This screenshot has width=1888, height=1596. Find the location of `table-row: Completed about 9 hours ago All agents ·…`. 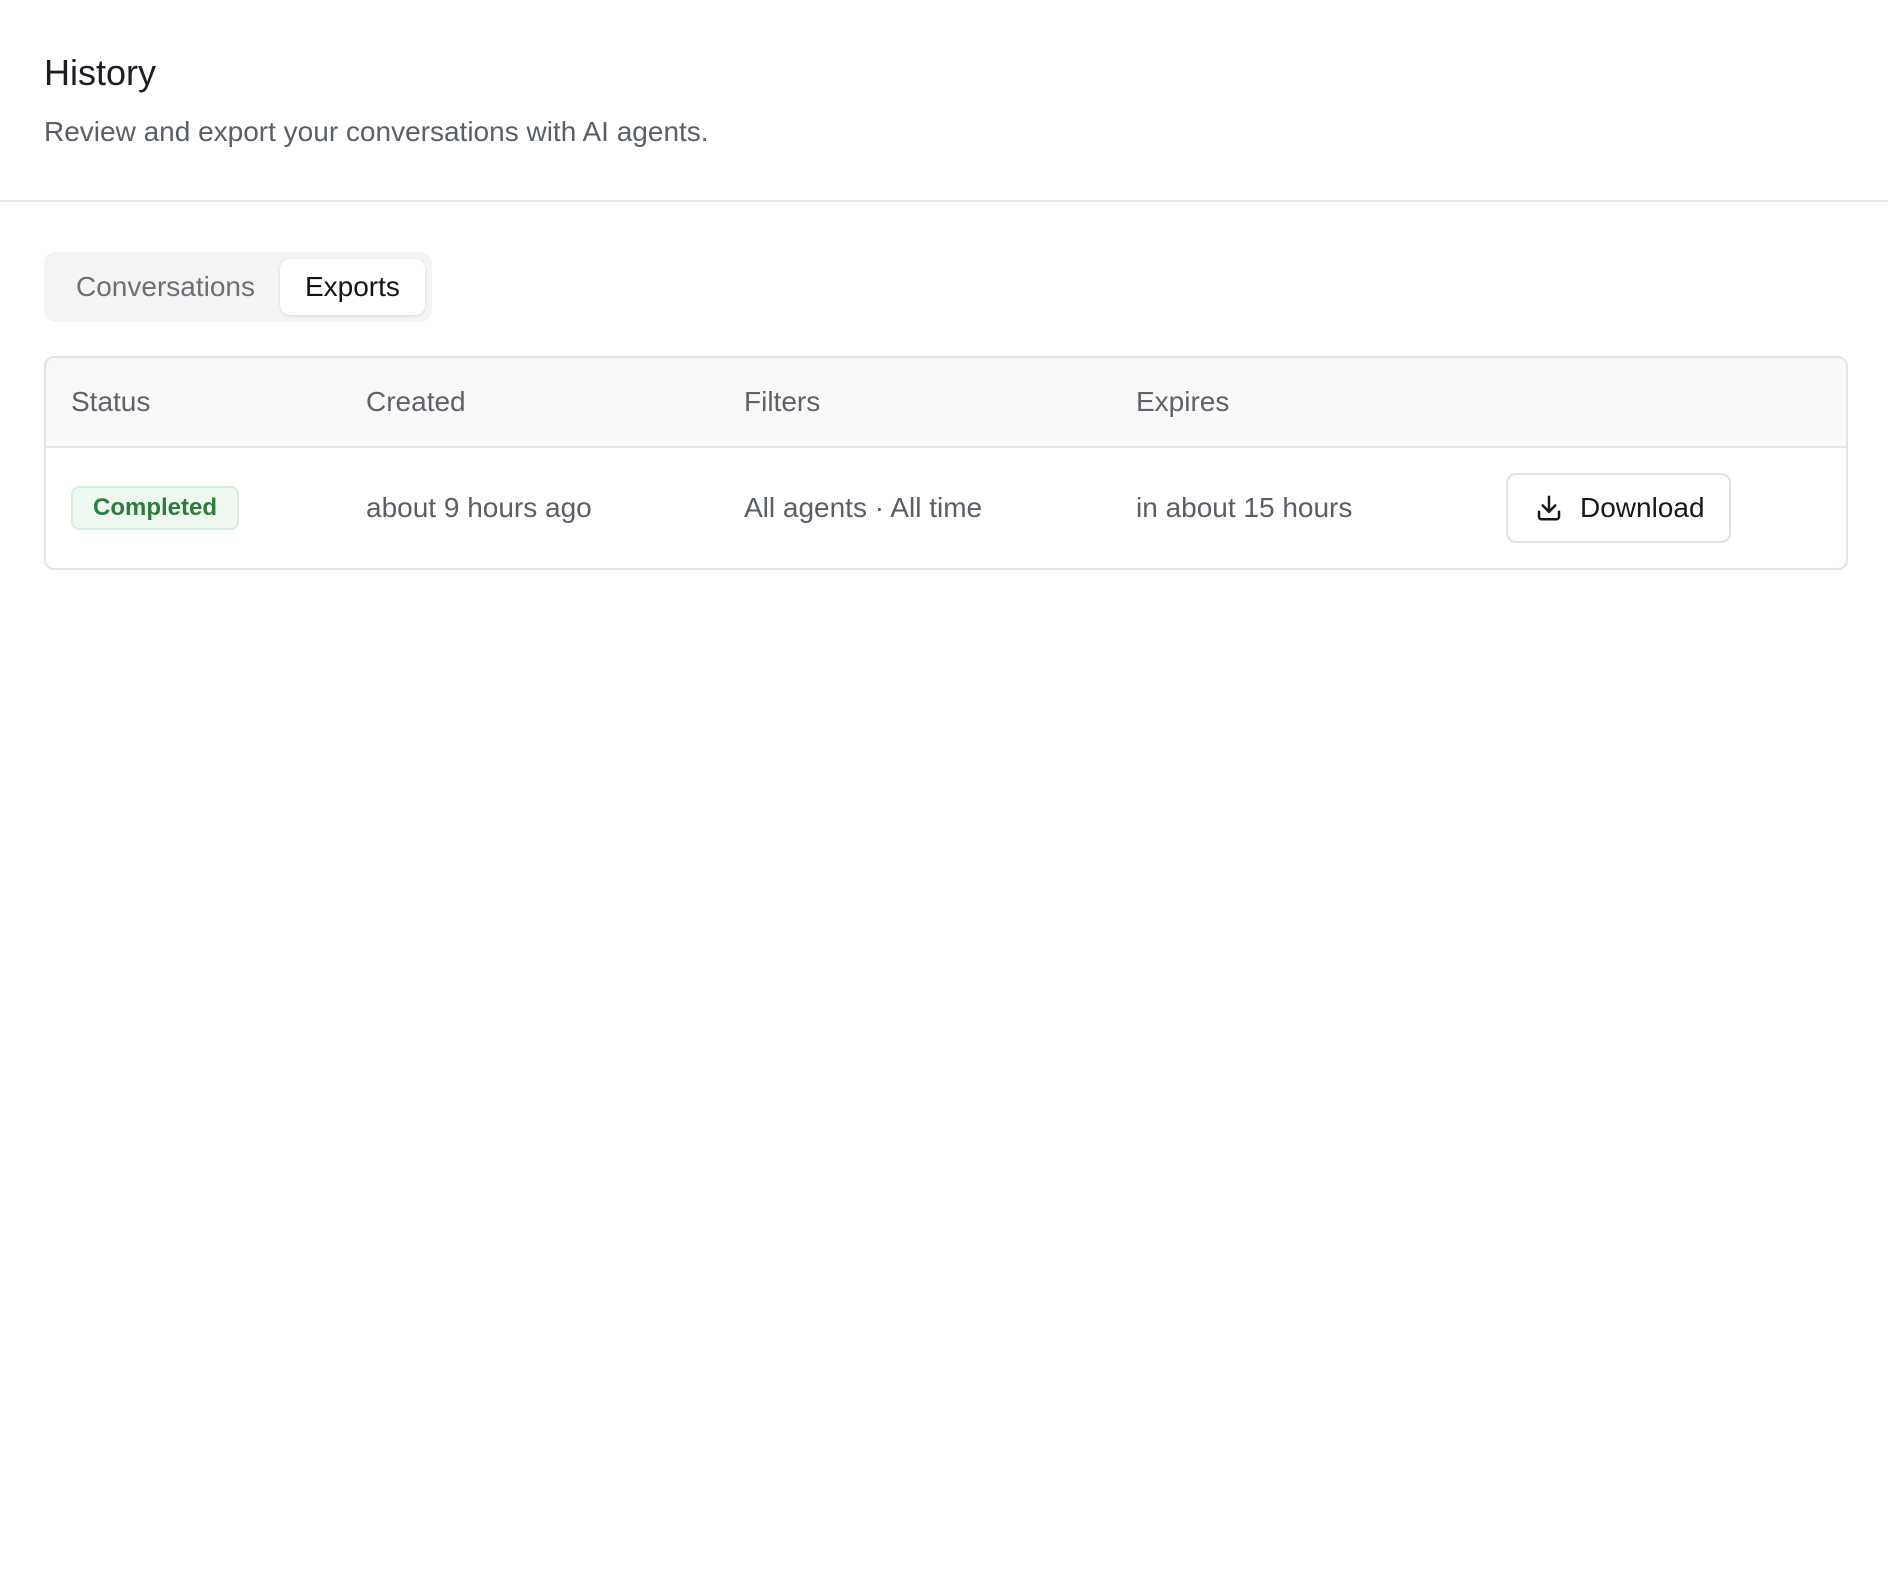

table-row: Completed about 9 hours ago All agents ·… is located at coordinates (946, 508).